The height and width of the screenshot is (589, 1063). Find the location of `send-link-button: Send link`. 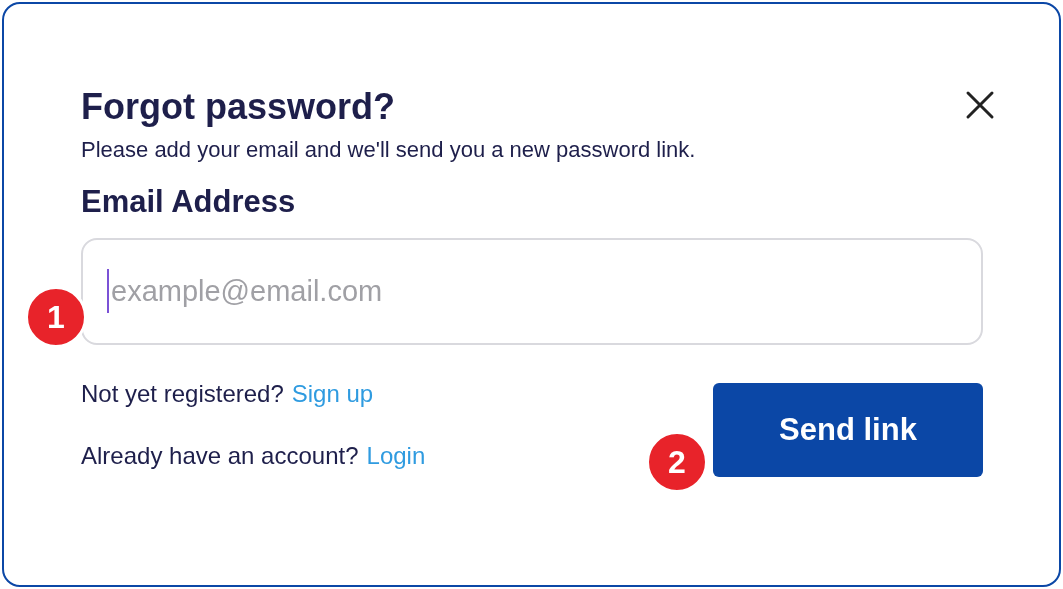

send-link-button: Send link is located at coordinates (848, 430).